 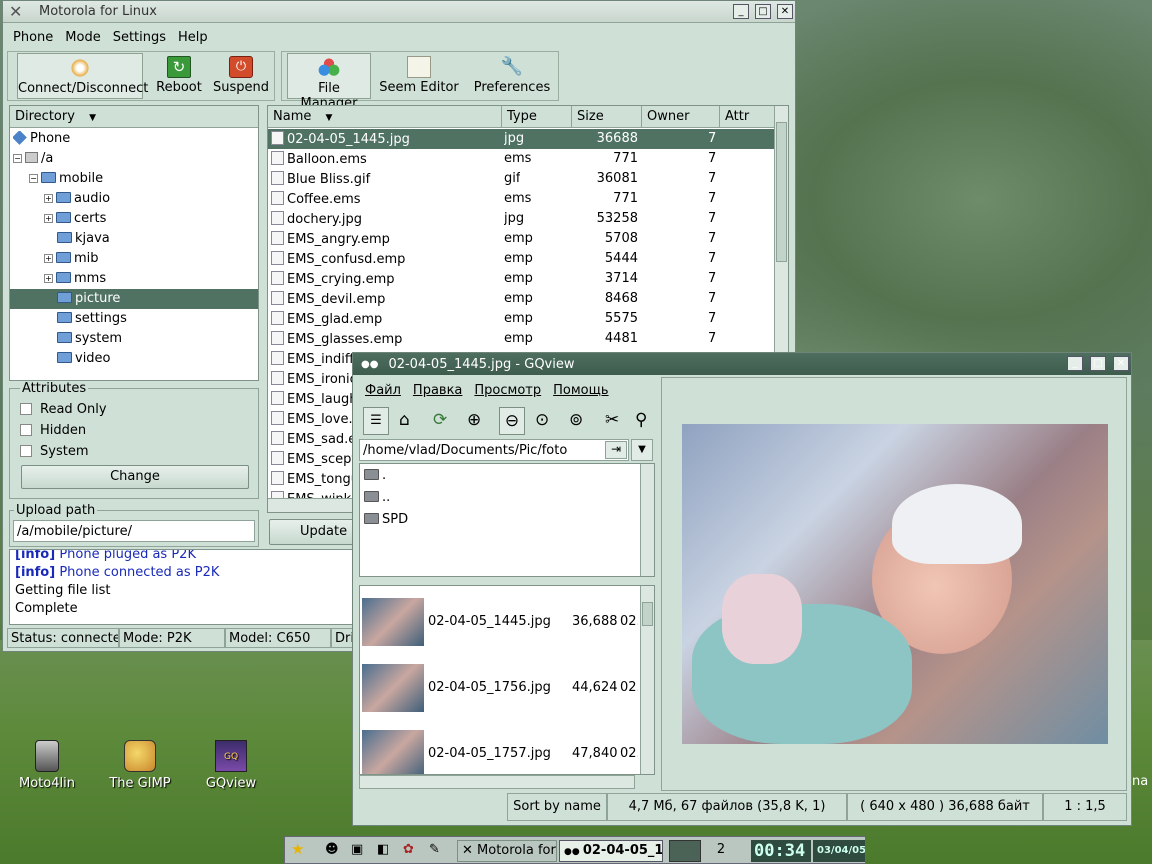 I want to click on tree-item-audio: + audio, so click(x=134, y=199).